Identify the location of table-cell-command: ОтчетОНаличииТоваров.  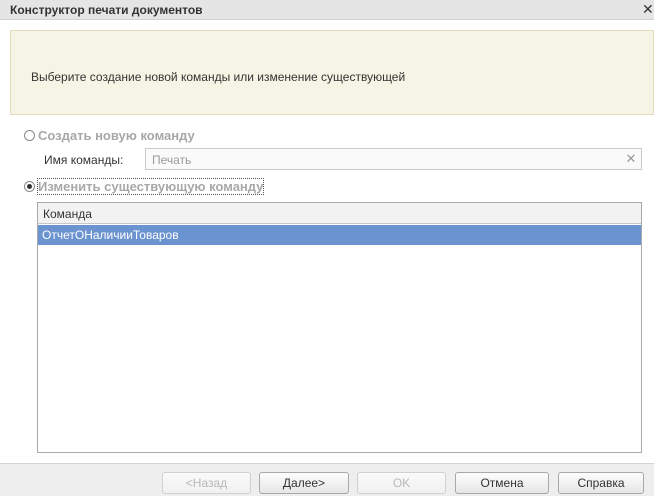
(110, 235).